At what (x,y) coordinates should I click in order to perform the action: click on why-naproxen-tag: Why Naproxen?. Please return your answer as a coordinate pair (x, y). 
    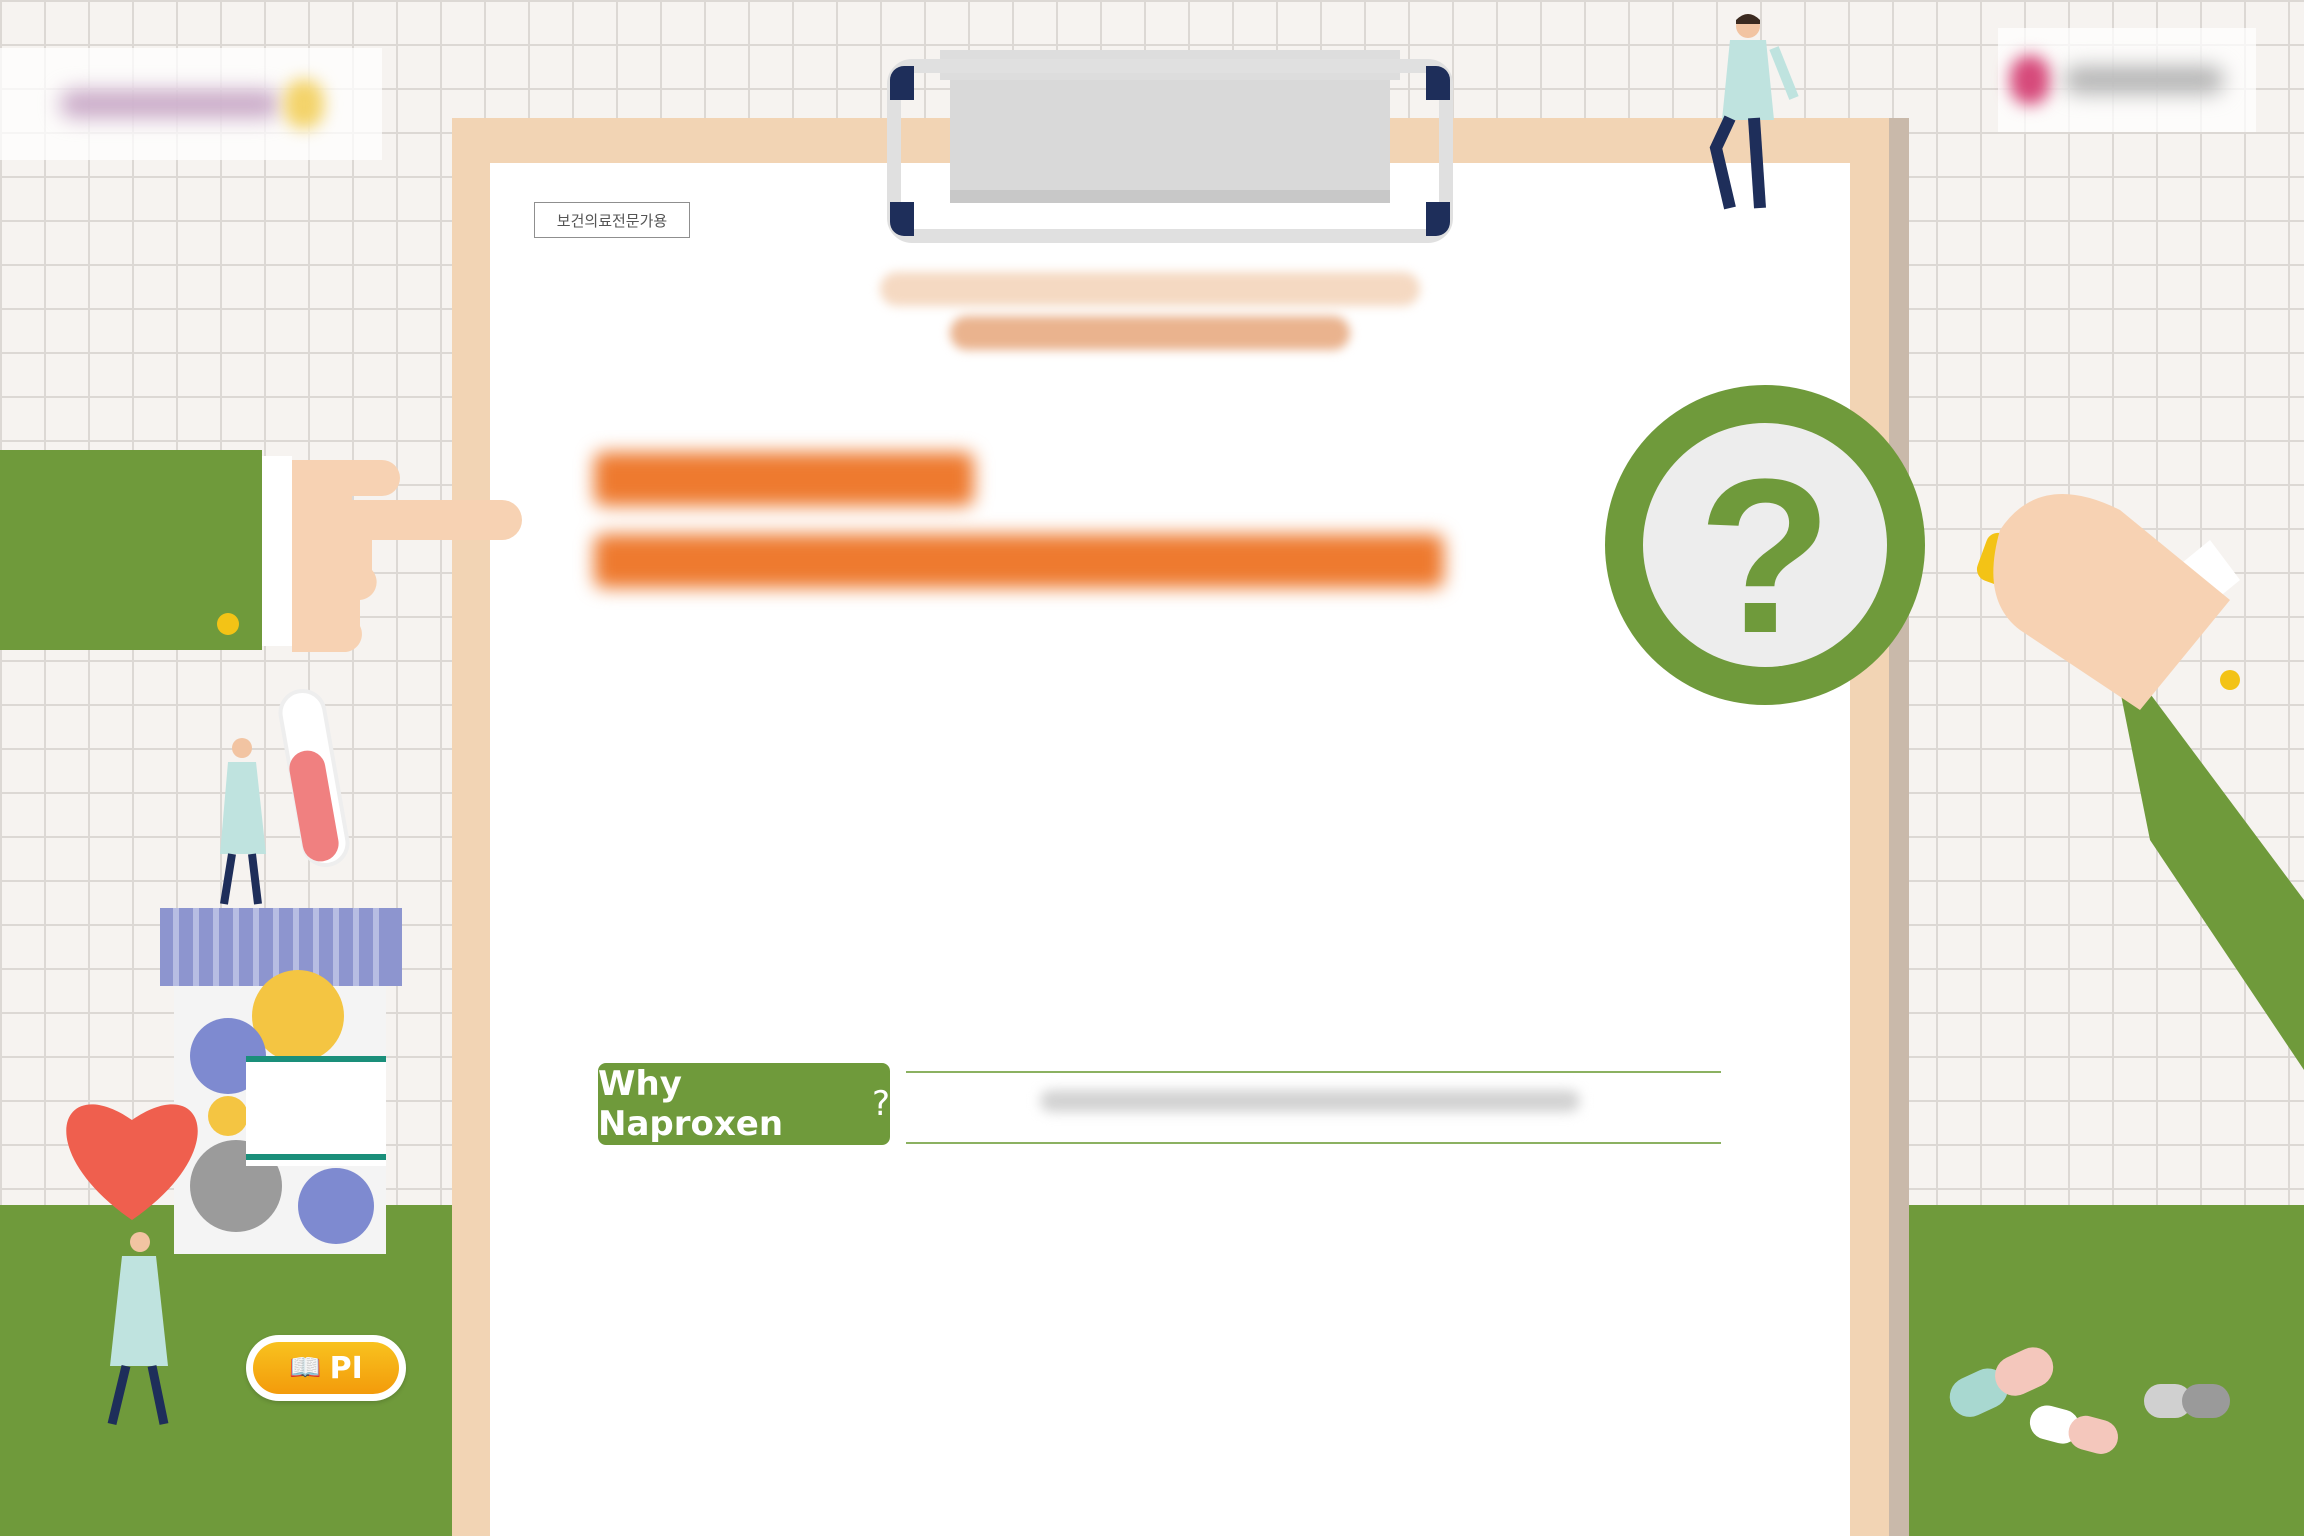
    Looking at the image, I should click on (744, 1104).